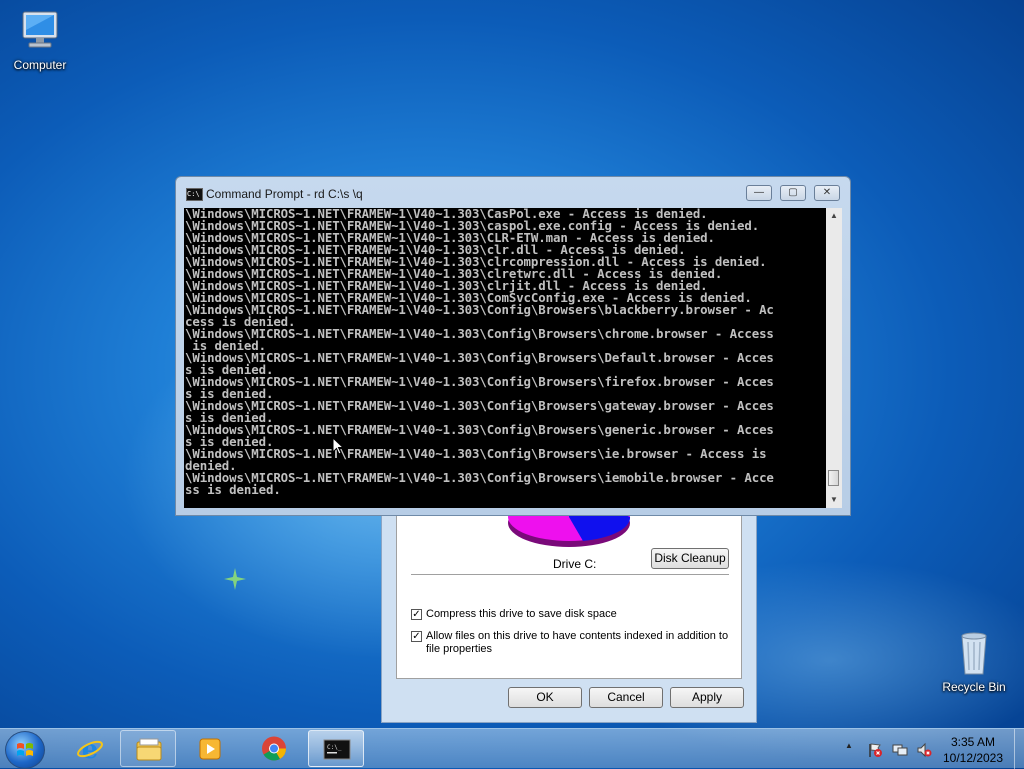  Describe the element at coordinates (459, 649) in the screenshot. I see `index-label-line2: file properties` at that location.